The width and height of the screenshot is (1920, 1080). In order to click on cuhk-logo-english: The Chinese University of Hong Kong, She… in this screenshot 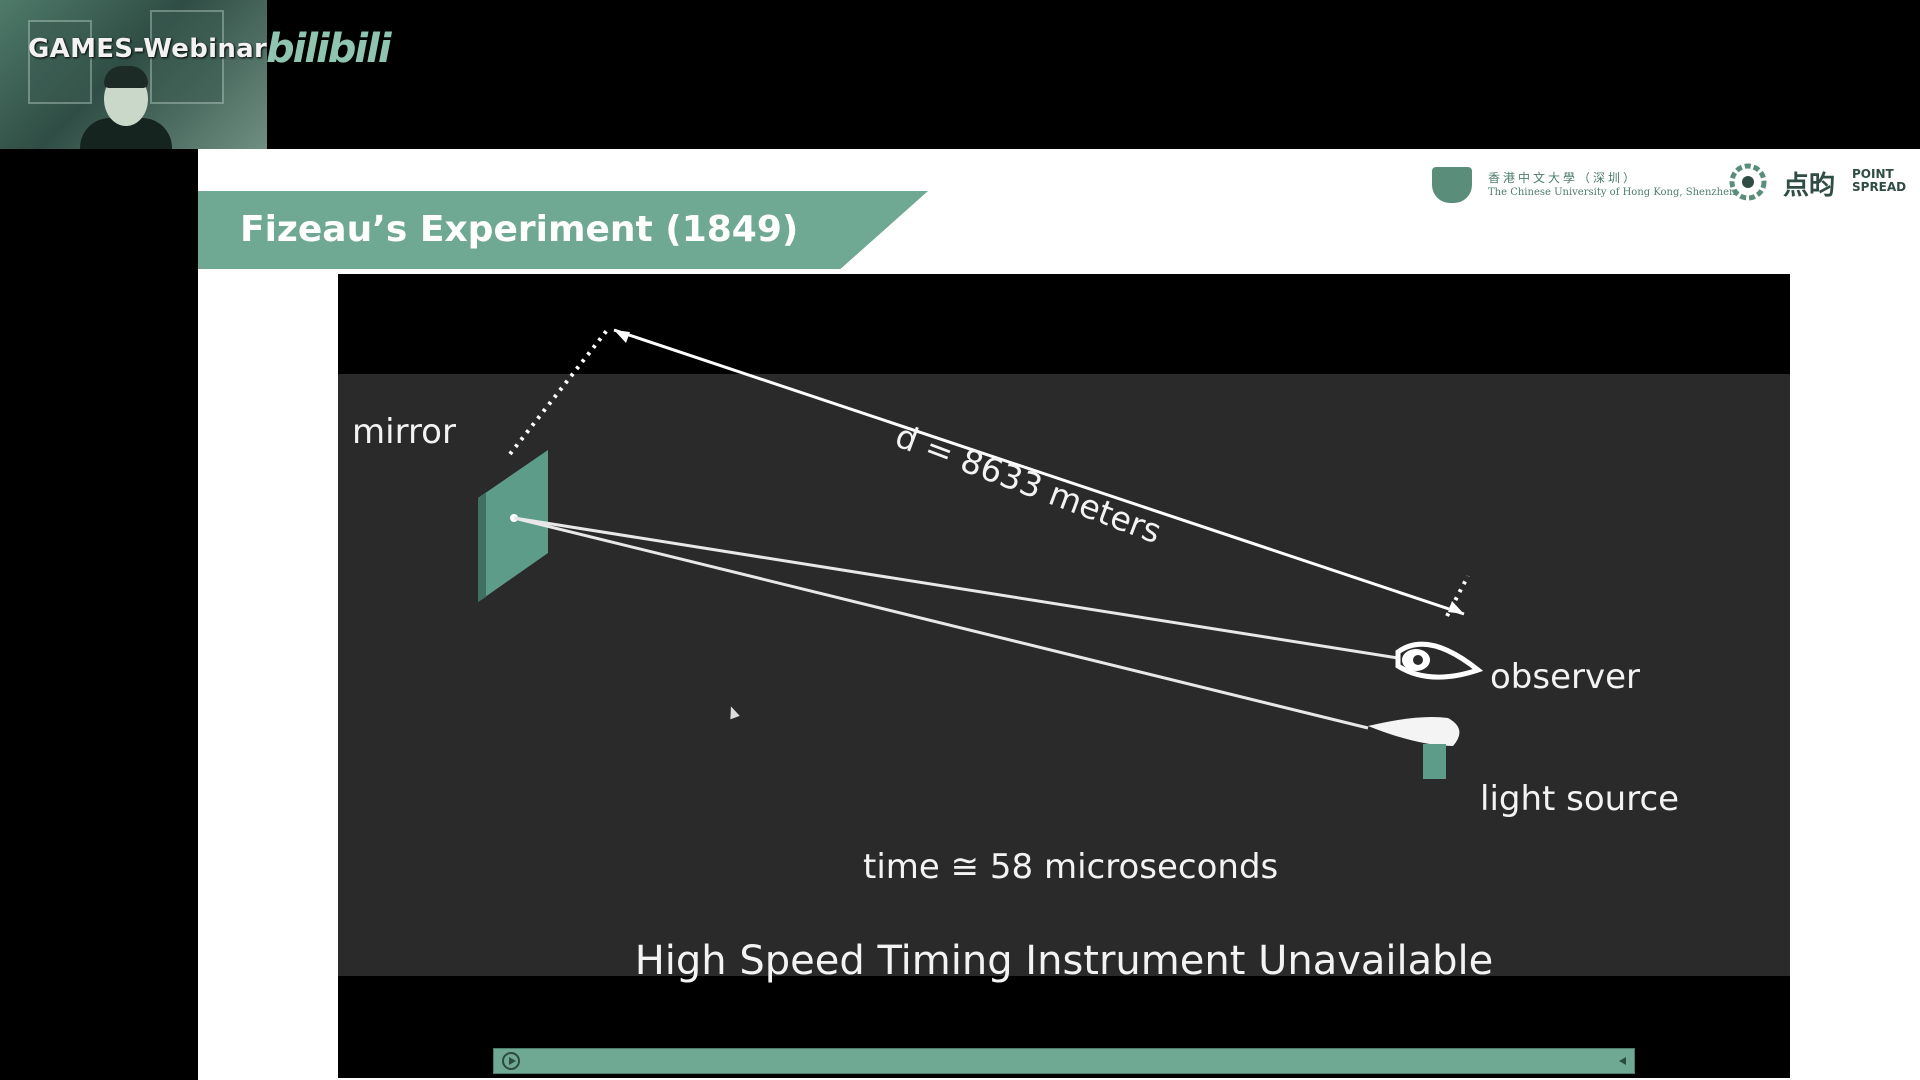, I will do `click(1612, 192)`.